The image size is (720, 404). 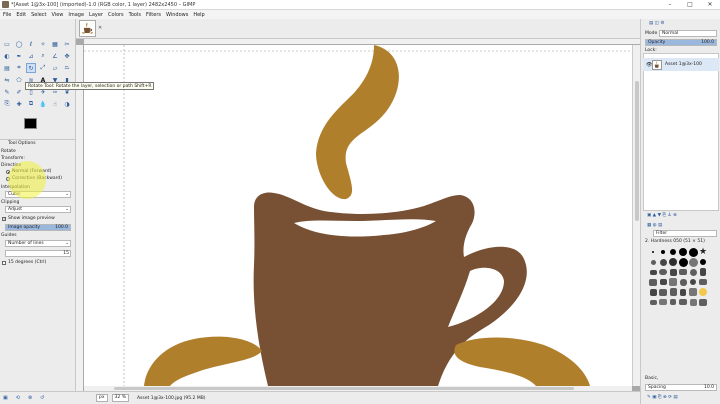 What do you see at coordinates (19, 44) in the screenshot?
I see `ellipse-select-icon: ◯` at bounding box center [19, 44].